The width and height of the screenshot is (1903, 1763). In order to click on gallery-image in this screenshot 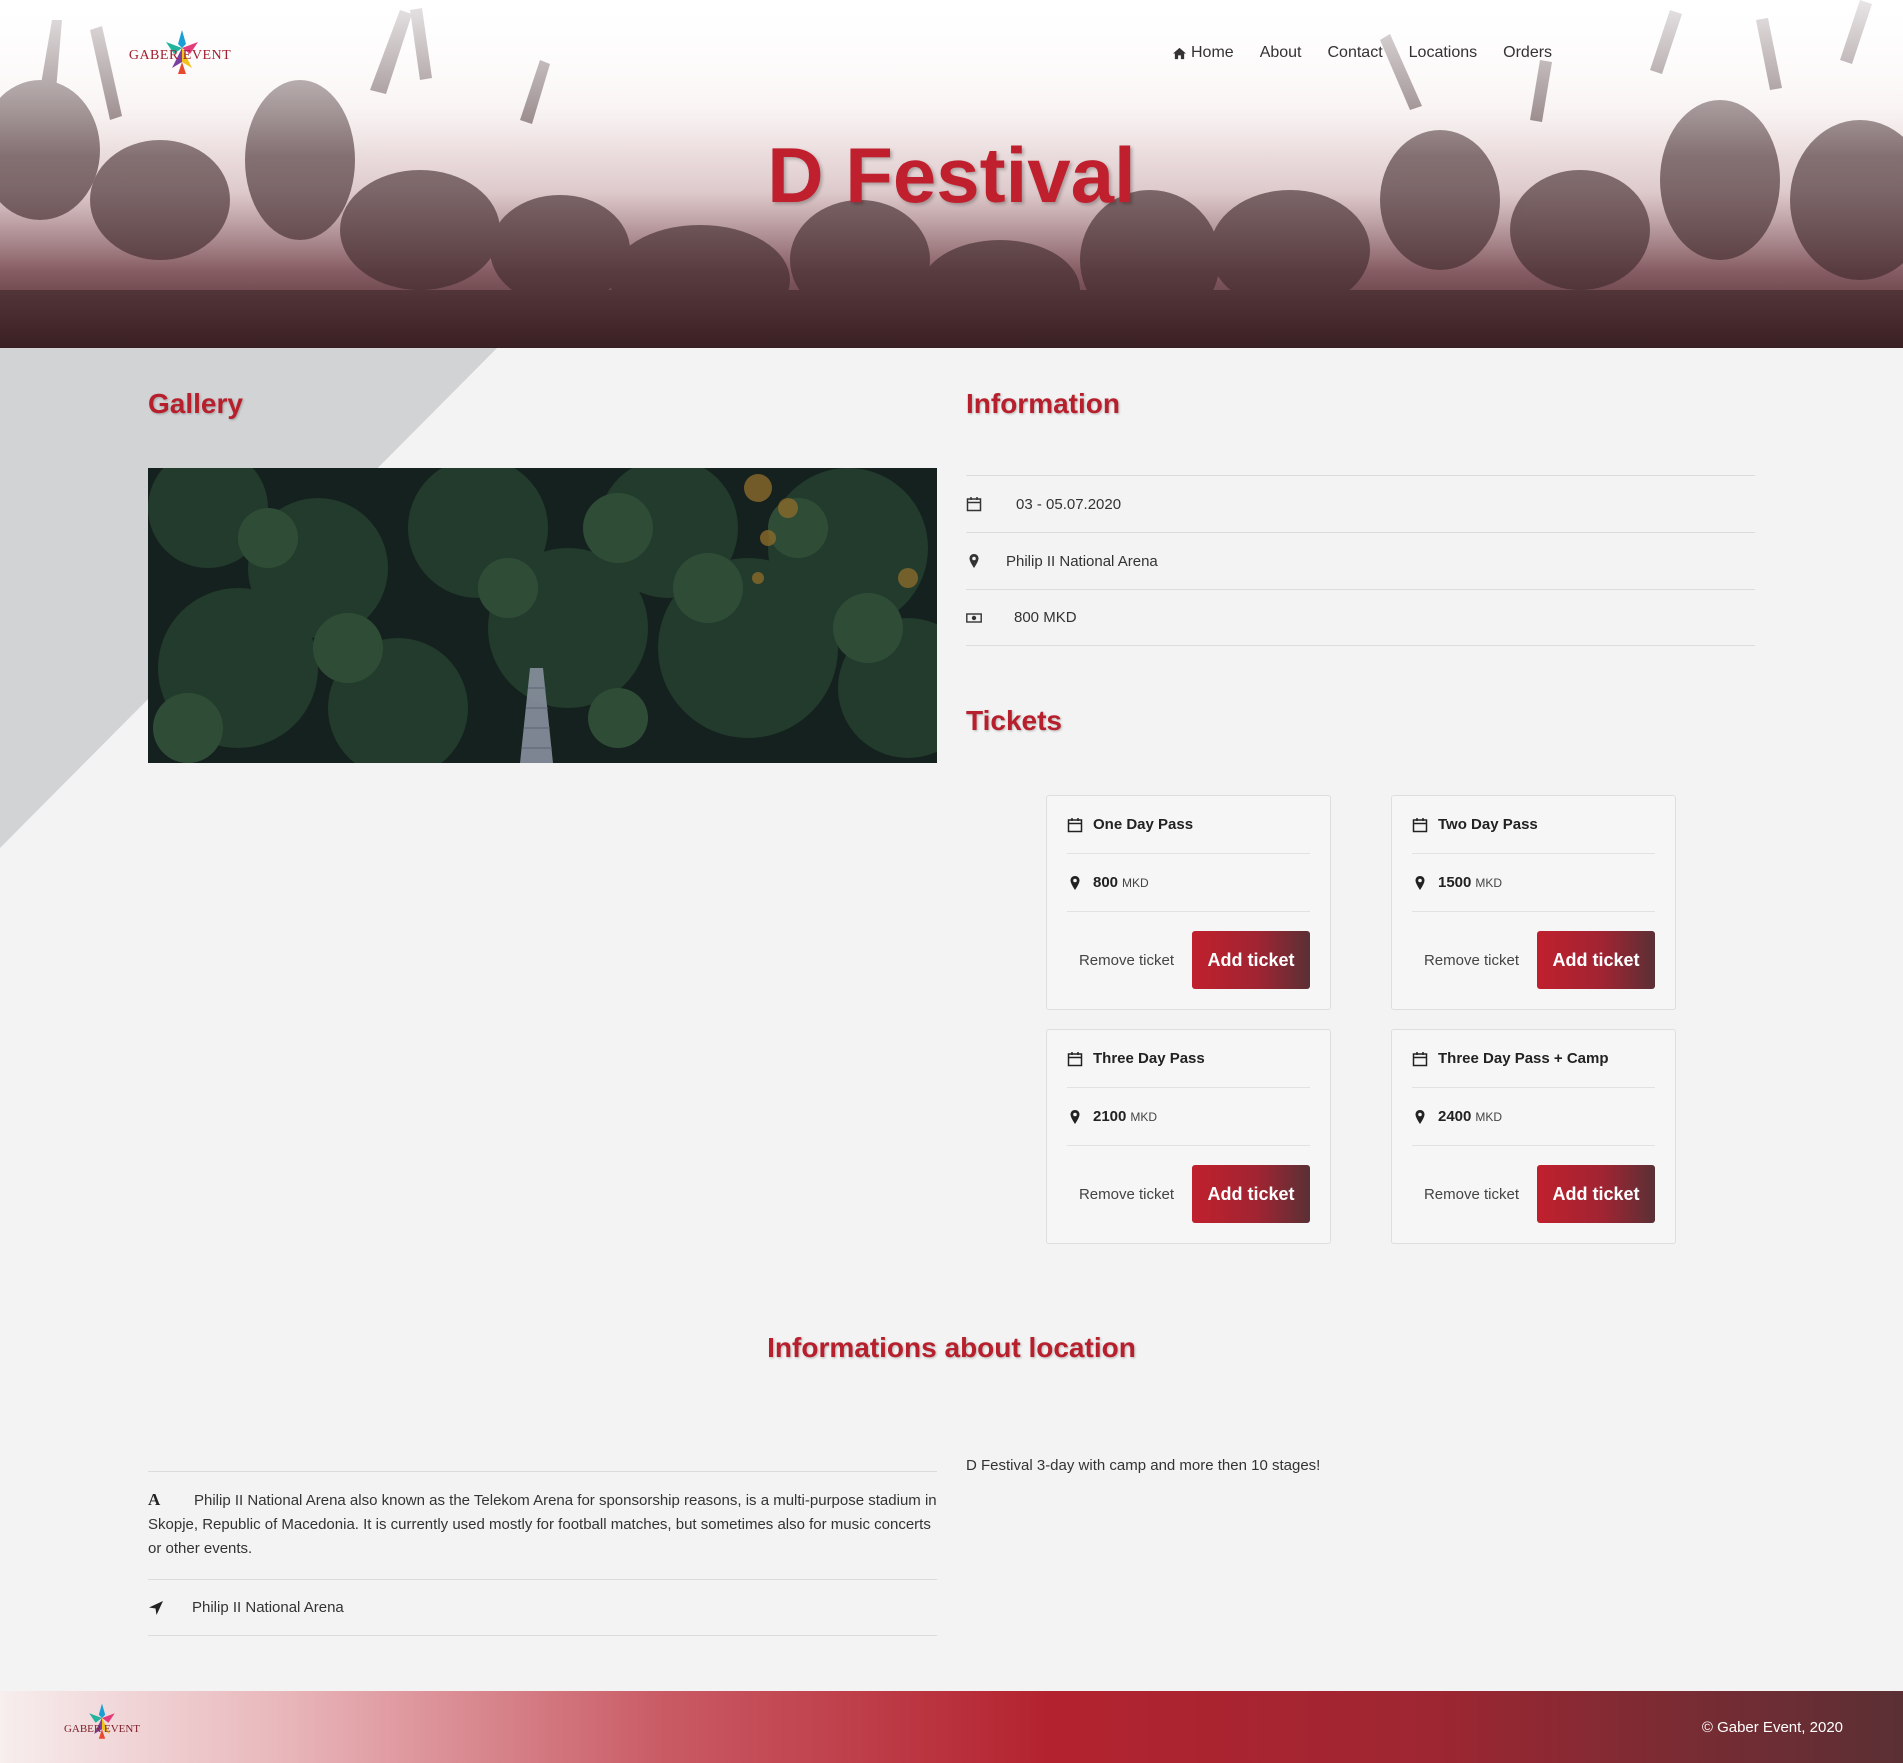, I will do `click(542, 615)`.